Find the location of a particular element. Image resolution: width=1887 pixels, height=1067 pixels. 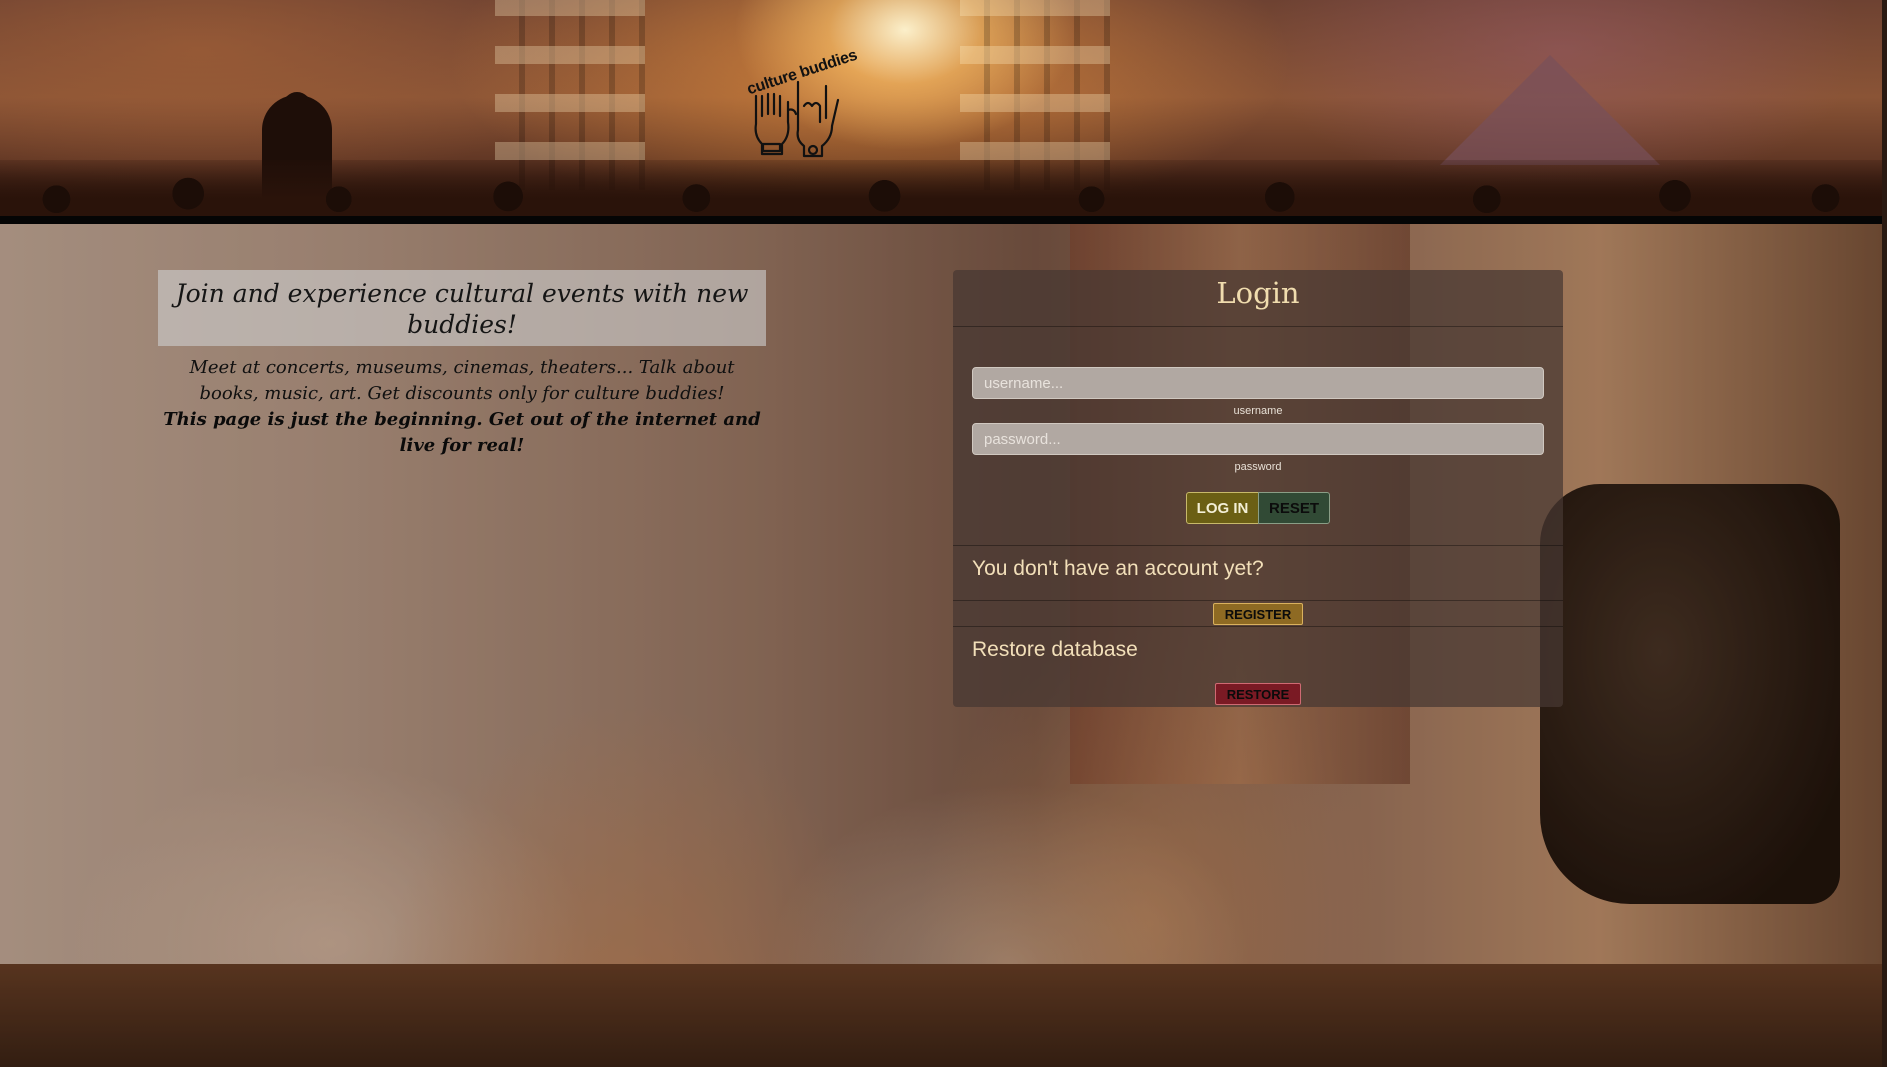

tent-shape is located at coordinates (1550, 110).